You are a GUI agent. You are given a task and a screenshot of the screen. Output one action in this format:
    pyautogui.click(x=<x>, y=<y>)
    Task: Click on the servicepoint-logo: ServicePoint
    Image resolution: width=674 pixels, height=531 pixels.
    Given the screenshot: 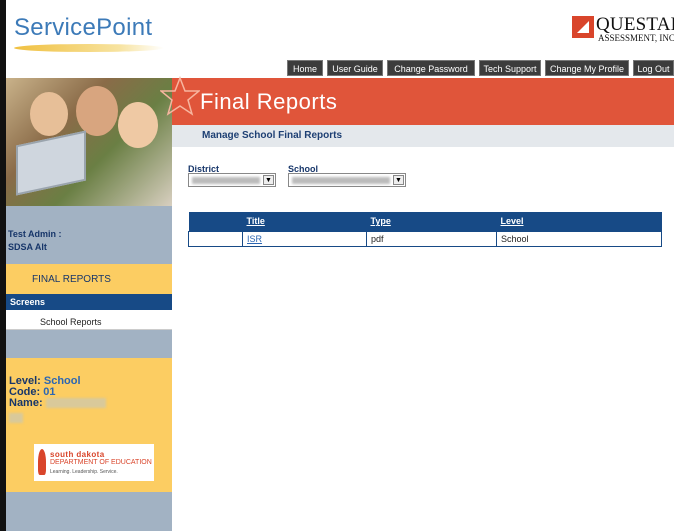 What is the action you would take?
    pyautogui.click(x=83, y=28)
    